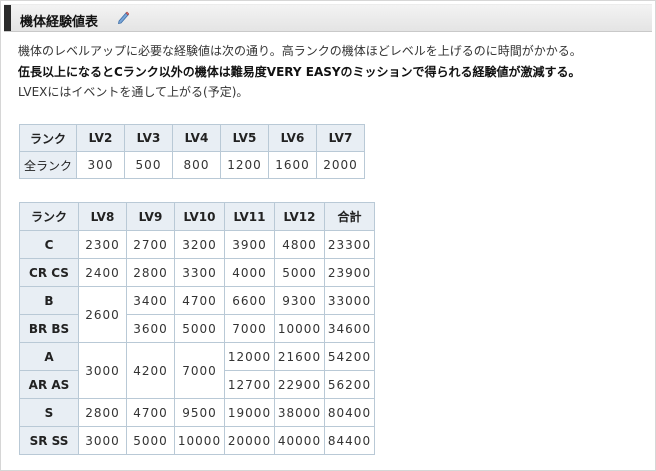  I want to click on table-cell: 9500, so click(199, 412).